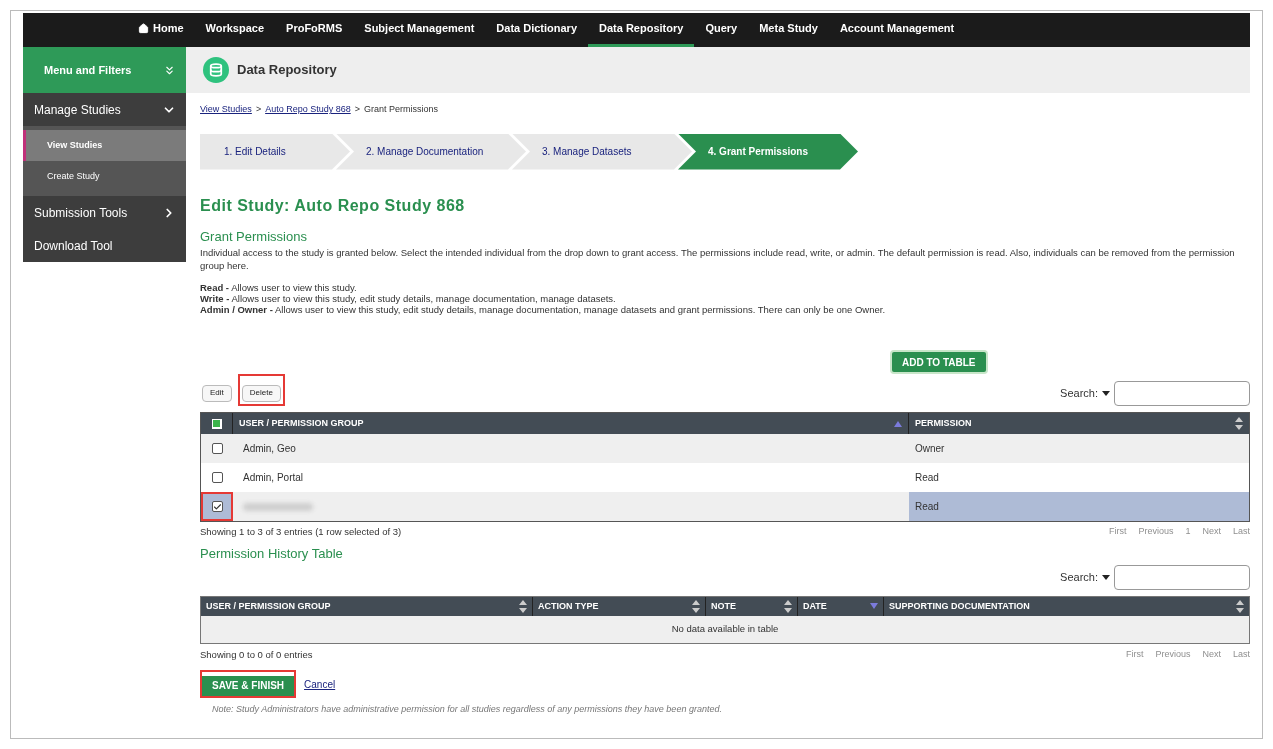  What do you see at coordinates (104, 245) in the screenshot?
I see `sidebar-section: Download Tool` at bounding box center [104, 245].